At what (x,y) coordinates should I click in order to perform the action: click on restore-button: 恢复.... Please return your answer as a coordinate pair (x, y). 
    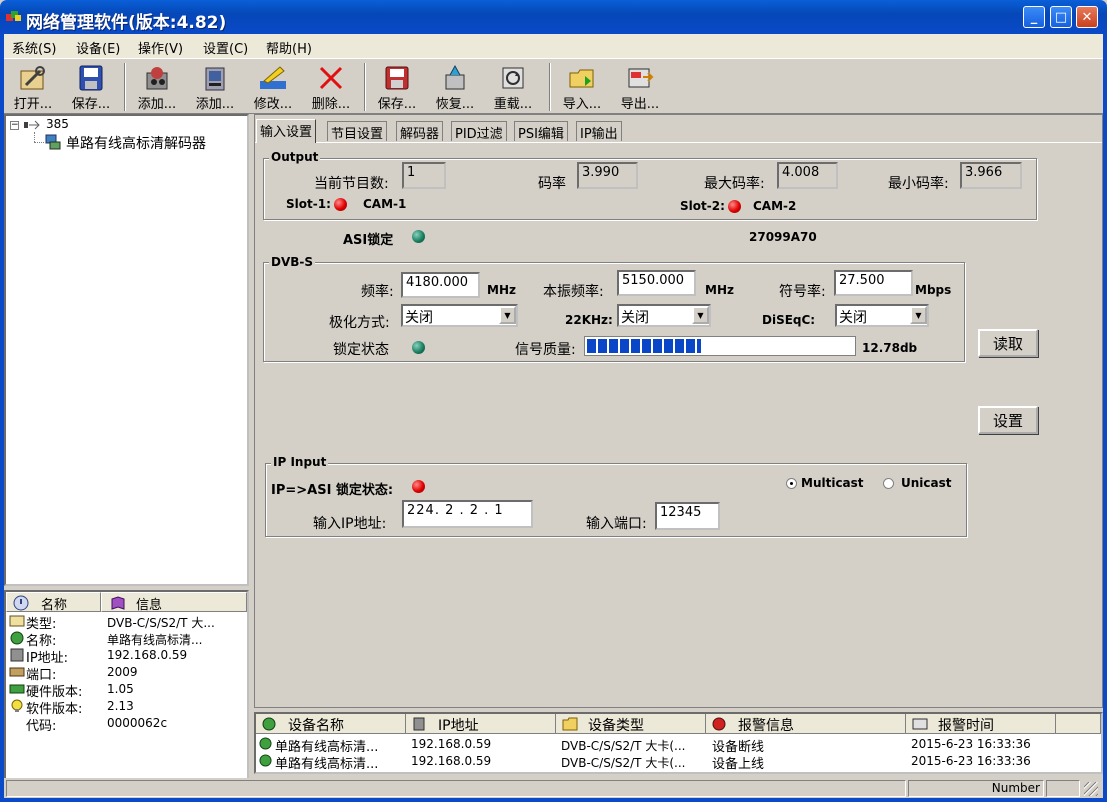
    Looking at the image, I should click on (455, 86).